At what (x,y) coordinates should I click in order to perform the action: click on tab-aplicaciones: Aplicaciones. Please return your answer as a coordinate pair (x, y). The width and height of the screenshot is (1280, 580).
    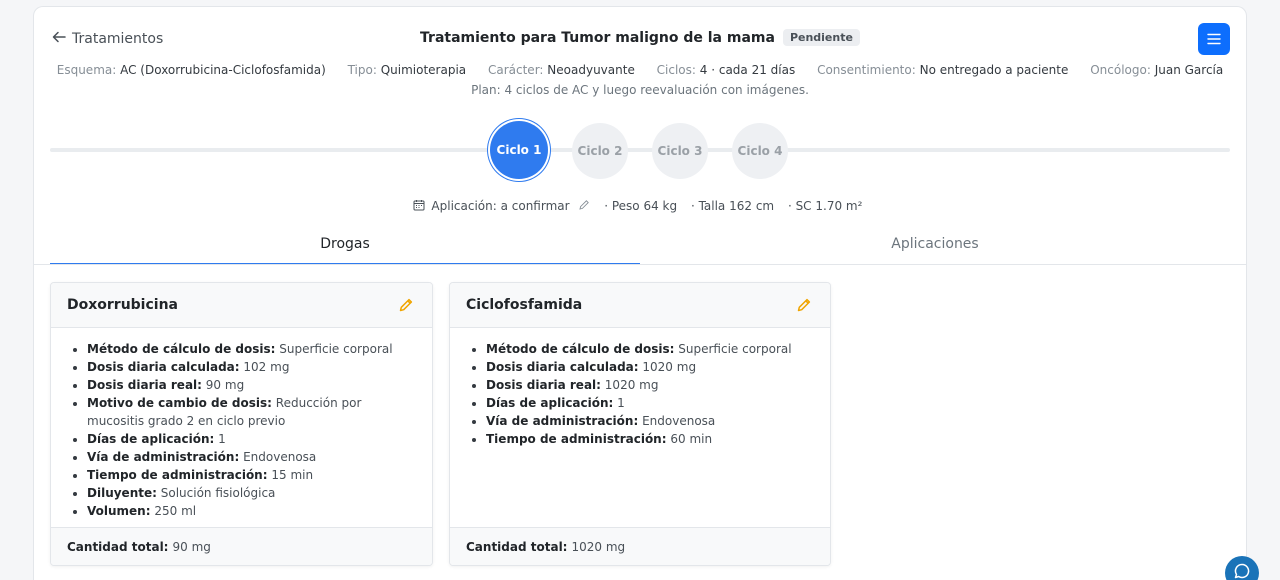
    Looking at the image, I should click on (935, 247).